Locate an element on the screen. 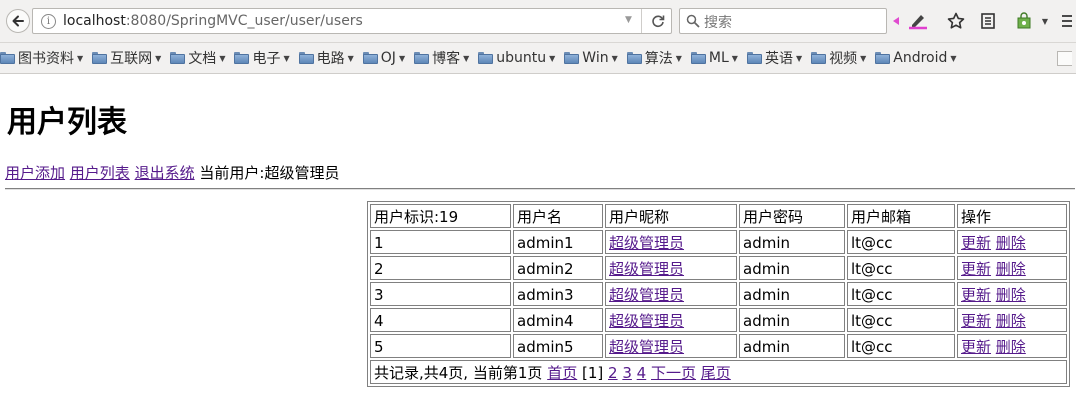 Image resolution: width=1076 pixels, height=401 pixels. nickname-cell: 超级管理员 is located at coordinates (671, 346).